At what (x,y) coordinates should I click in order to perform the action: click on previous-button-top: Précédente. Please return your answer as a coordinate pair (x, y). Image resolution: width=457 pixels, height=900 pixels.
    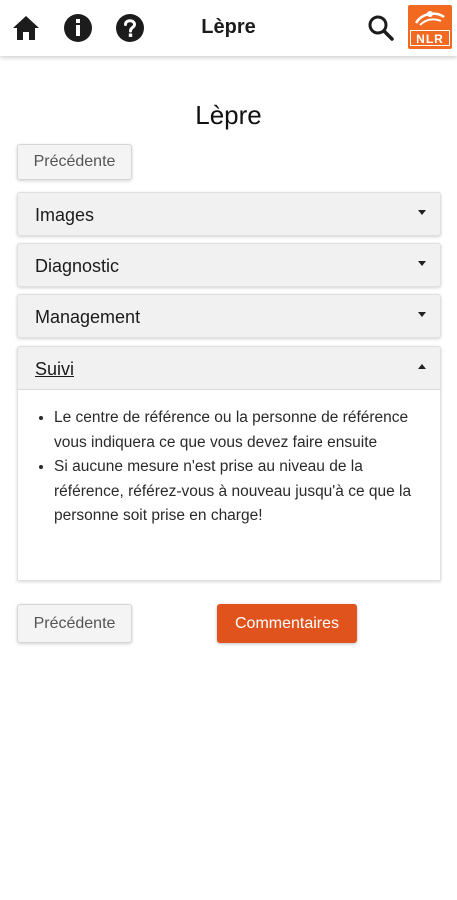
    Looking at the image, I should click on (74, 162).